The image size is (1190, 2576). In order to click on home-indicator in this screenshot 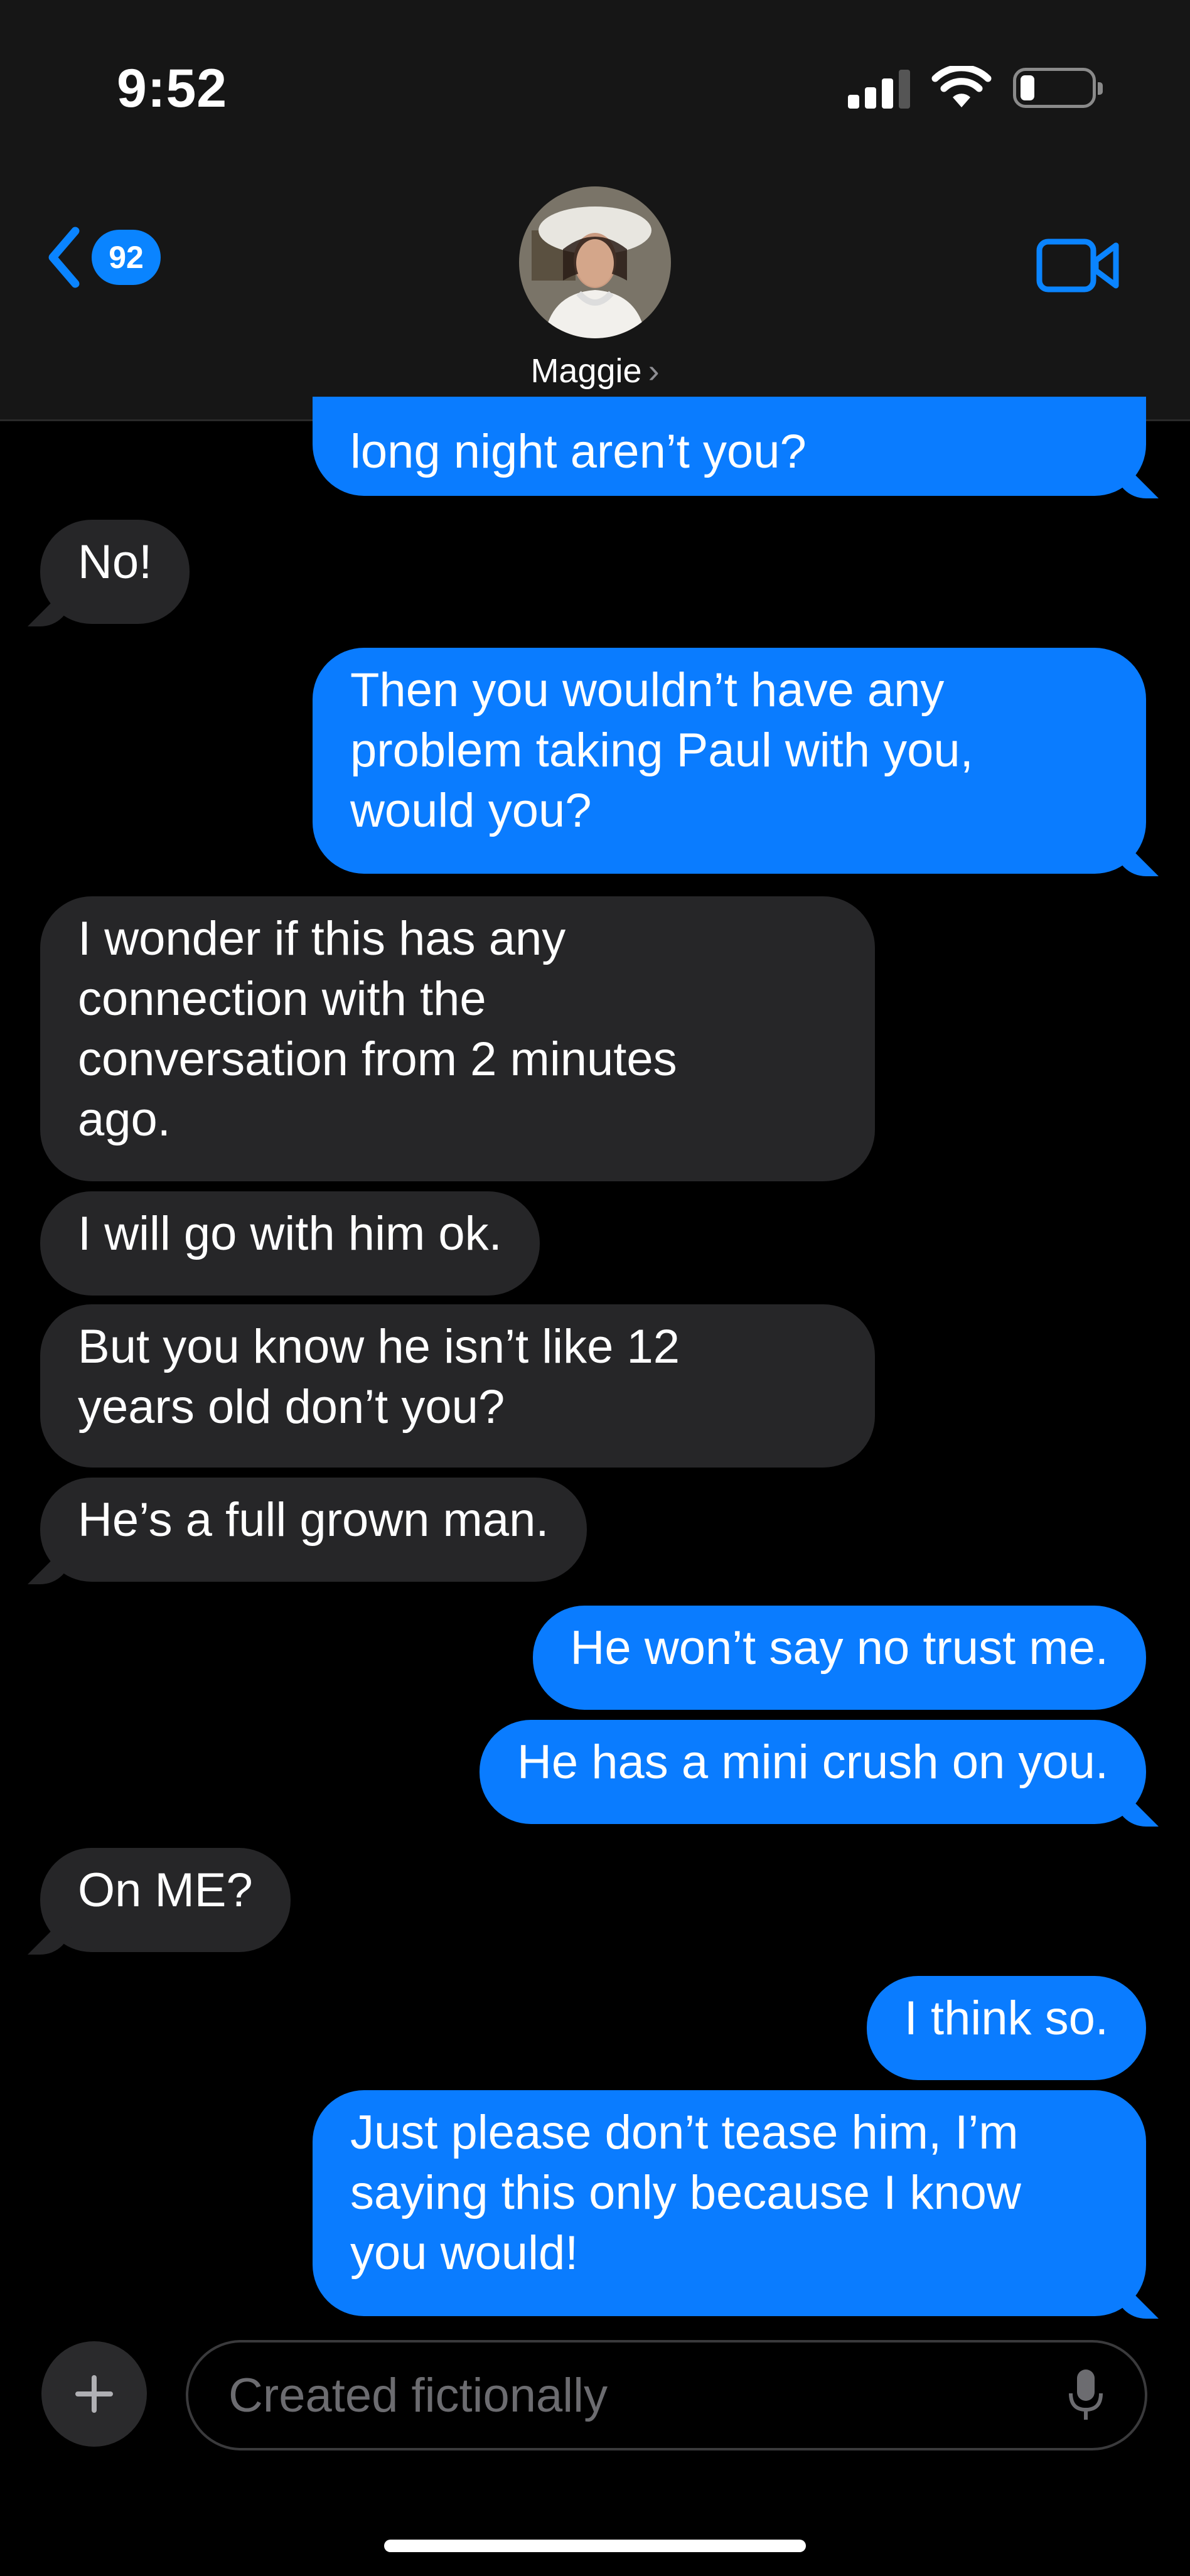, I will do `click(595, 2546)`.